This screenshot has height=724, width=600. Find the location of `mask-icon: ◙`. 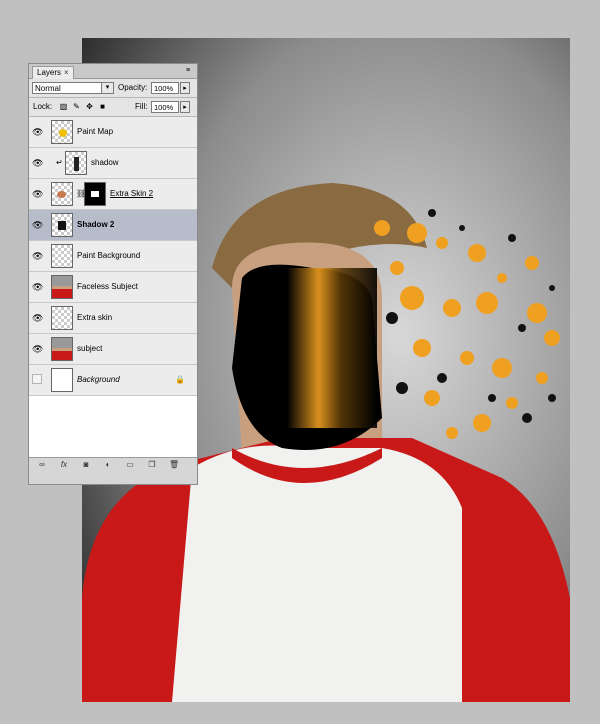

mask-icon: ◙ is located at coordinates (86, 465).